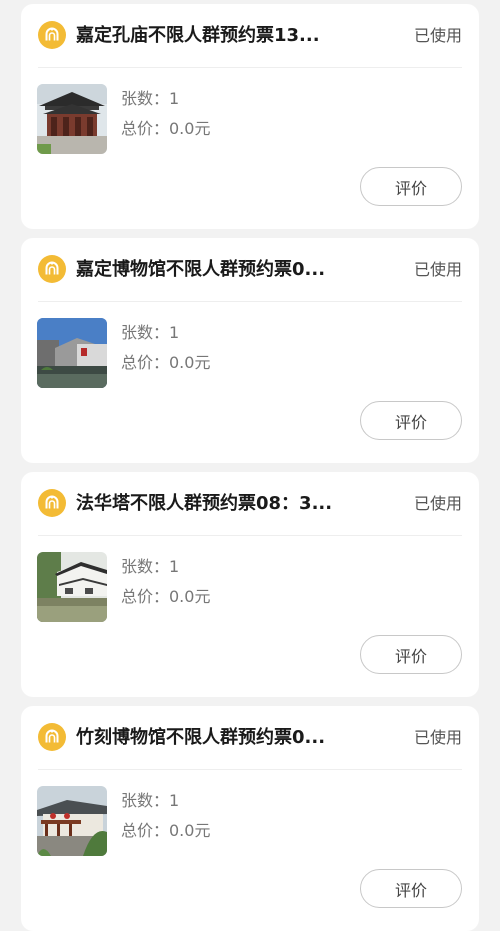  What do you see at coordinates (72, 821) in the screenshot?
I see `courtyard-photo-thumbnail` at bounding box center [72, 821].